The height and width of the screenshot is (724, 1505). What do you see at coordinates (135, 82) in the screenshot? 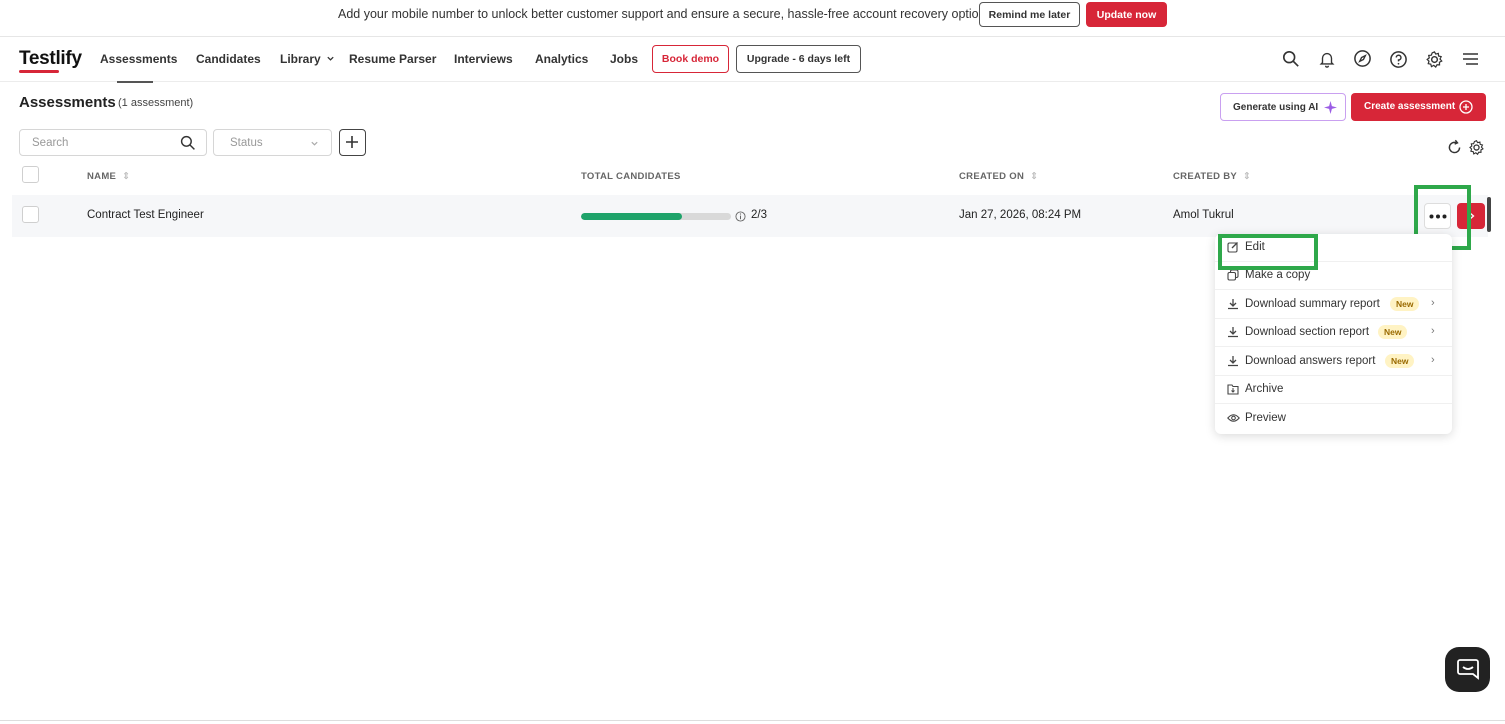
I see `active-nav-indicator` at bounding box center [135, 82].